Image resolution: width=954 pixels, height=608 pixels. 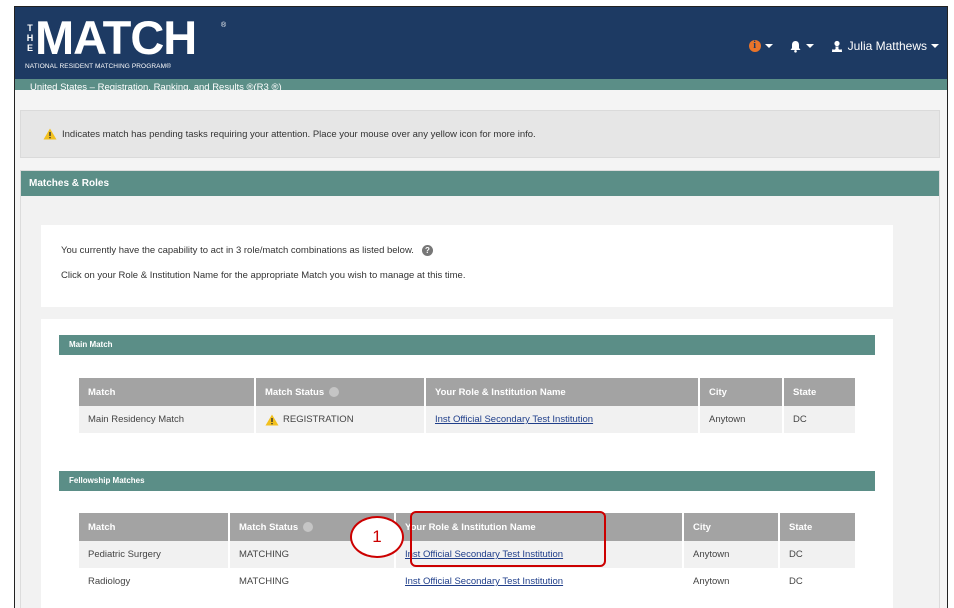 What do you see at coordinates (467, 481) in the screenshot?
I see `fellowship-matches-header: Fellowship Matches` at bounding box center [467, 481].